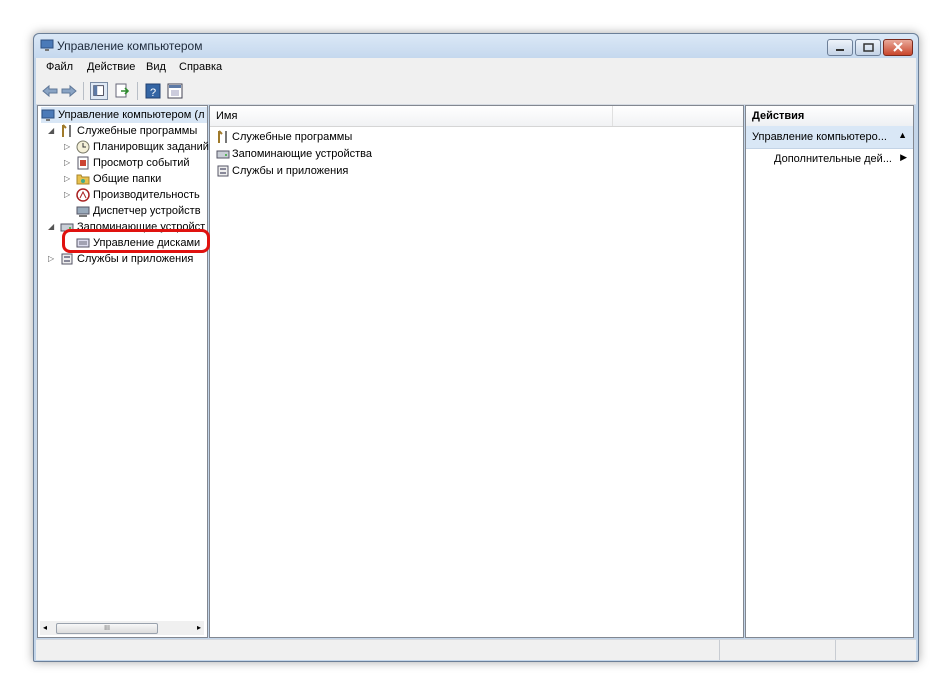 The width and height of the screenshot is (950, 694). I want to click on menu-view: Вид, so click(156, 67).